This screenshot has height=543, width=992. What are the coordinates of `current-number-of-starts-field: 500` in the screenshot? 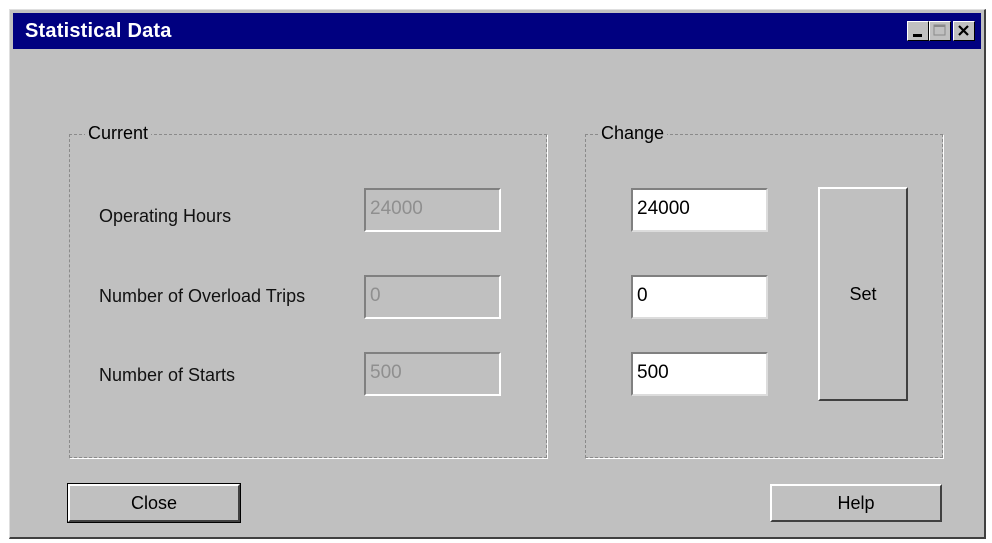 It's located at (432, 374).